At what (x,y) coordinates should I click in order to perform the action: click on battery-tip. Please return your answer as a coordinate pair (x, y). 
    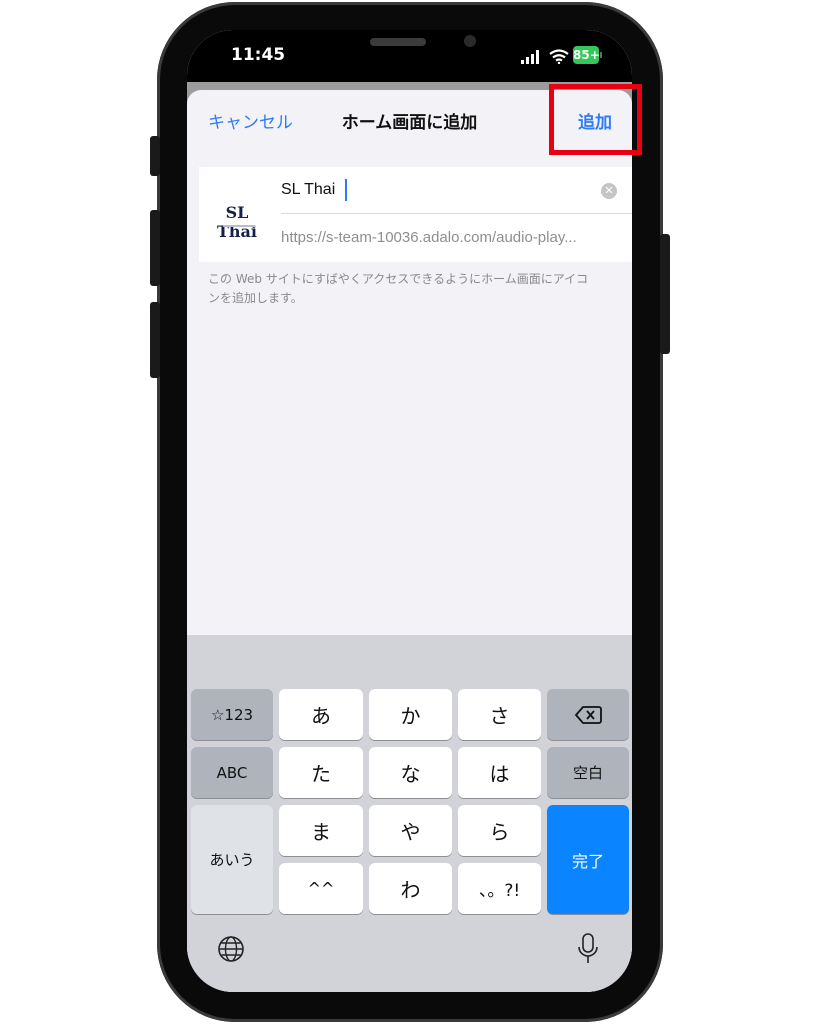
    Looking at the image, I should click on (601, 55).